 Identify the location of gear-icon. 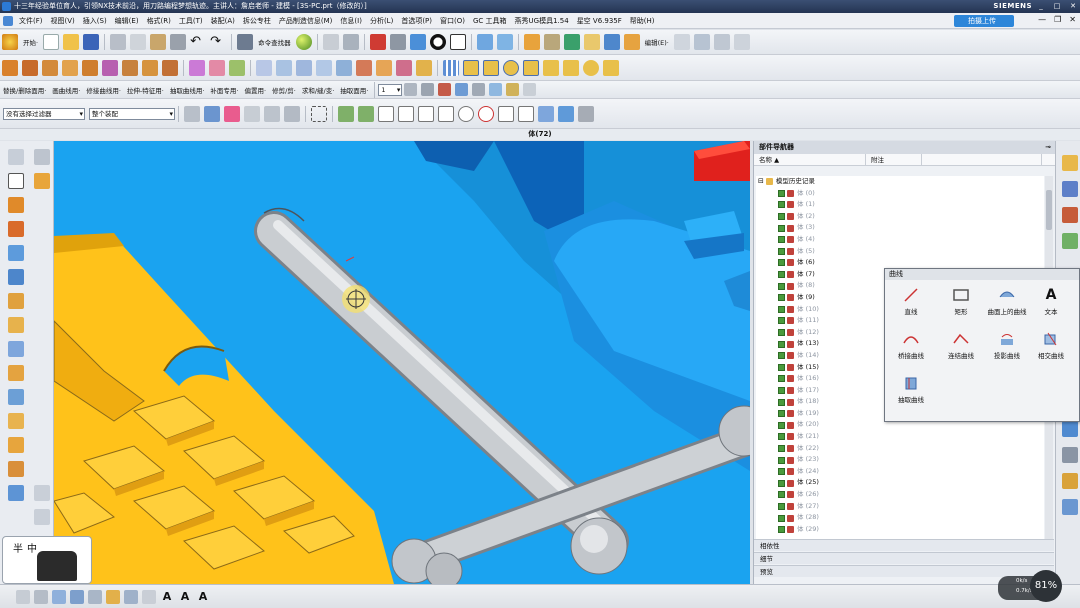
(591, 67).